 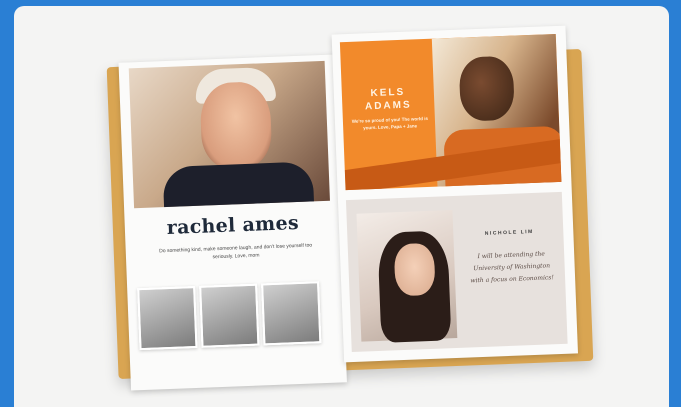 I want to click on child-photo, so click(x=291, y=313).